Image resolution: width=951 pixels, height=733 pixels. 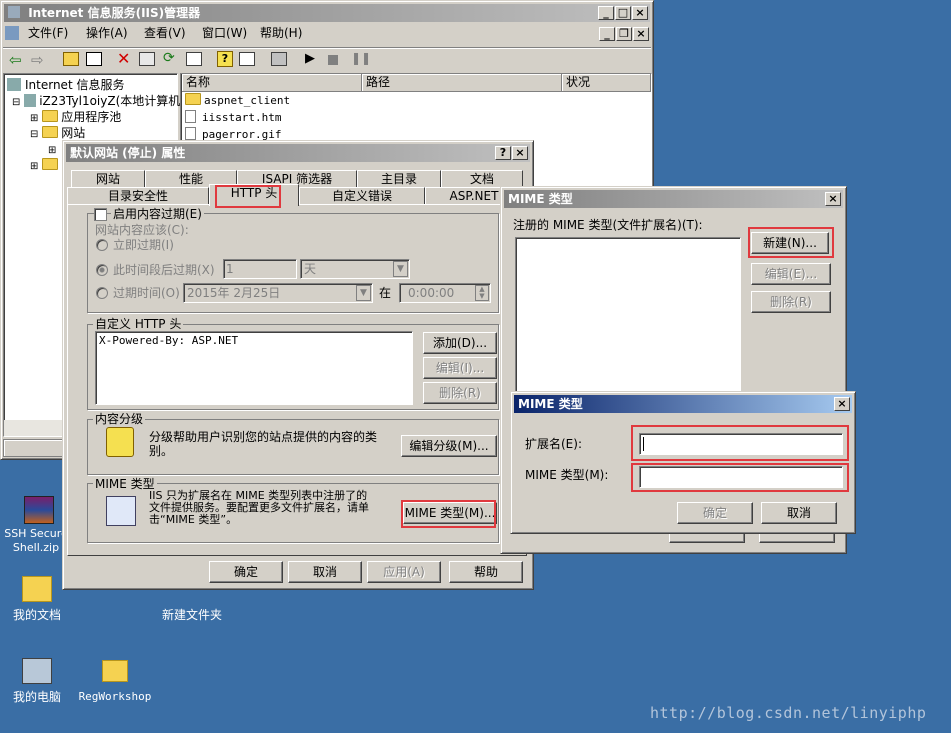 I want to click on spinner-icon: ▲ ▼, so click(x=482, y=293).